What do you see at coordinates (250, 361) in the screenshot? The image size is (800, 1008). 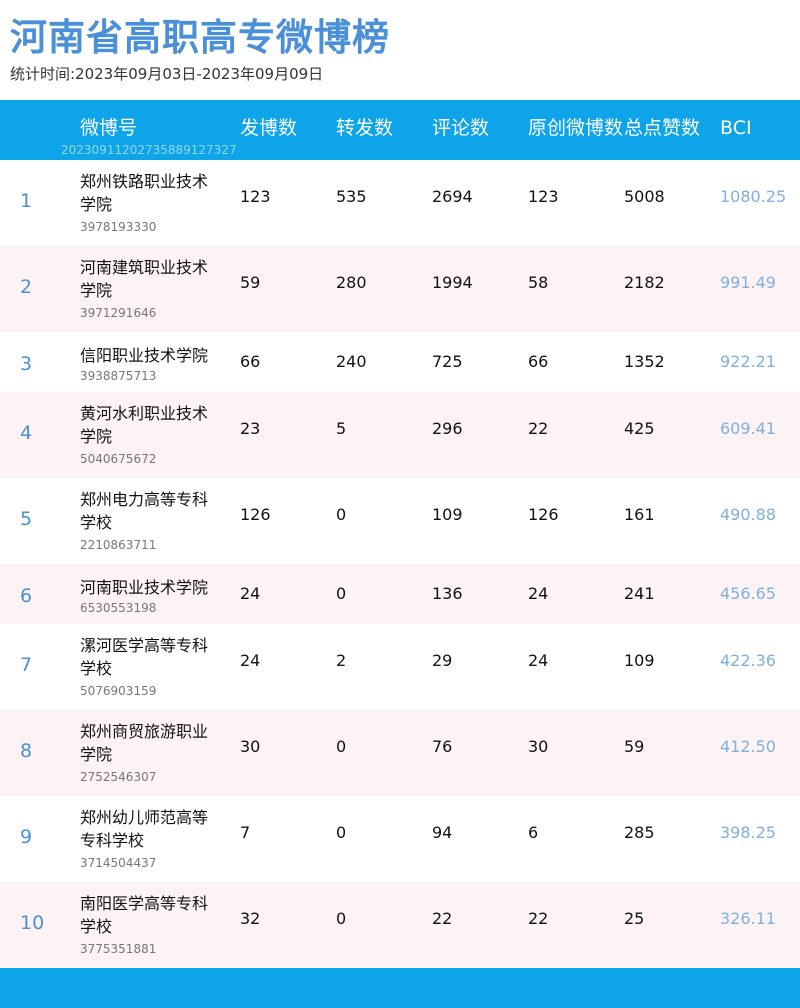 I see `posts-count: 66` at bounding box center [250, 361].